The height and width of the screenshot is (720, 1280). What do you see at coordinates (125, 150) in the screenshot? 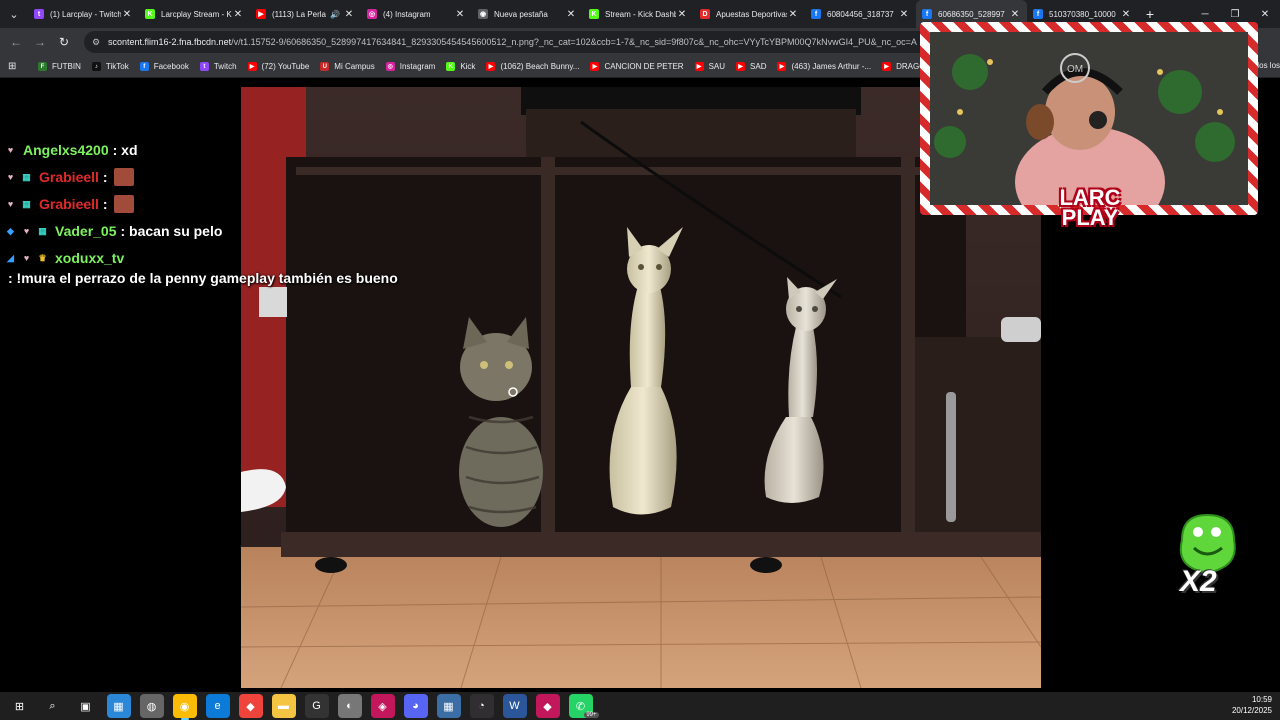
I see `chat-text: : xd` at bounding box center [125, 150].